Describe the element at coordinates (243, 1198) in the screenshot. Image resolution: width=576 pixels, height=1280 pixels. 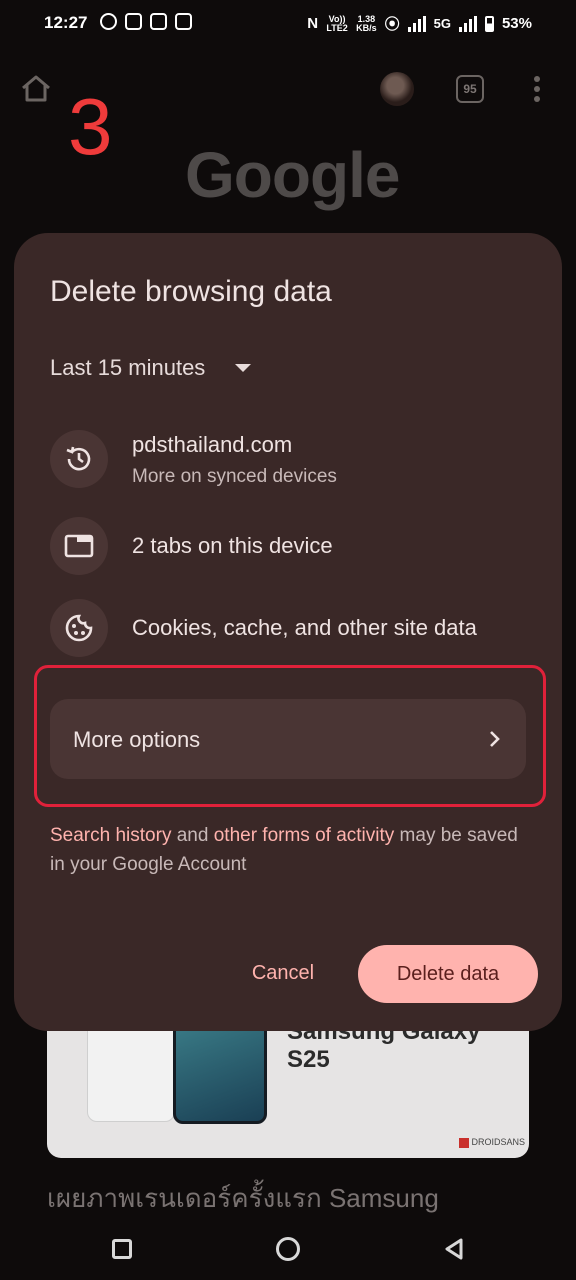
I see `news-title: เผยภาพเรนเดอร์ครั้งแรก Samsung` at that location.